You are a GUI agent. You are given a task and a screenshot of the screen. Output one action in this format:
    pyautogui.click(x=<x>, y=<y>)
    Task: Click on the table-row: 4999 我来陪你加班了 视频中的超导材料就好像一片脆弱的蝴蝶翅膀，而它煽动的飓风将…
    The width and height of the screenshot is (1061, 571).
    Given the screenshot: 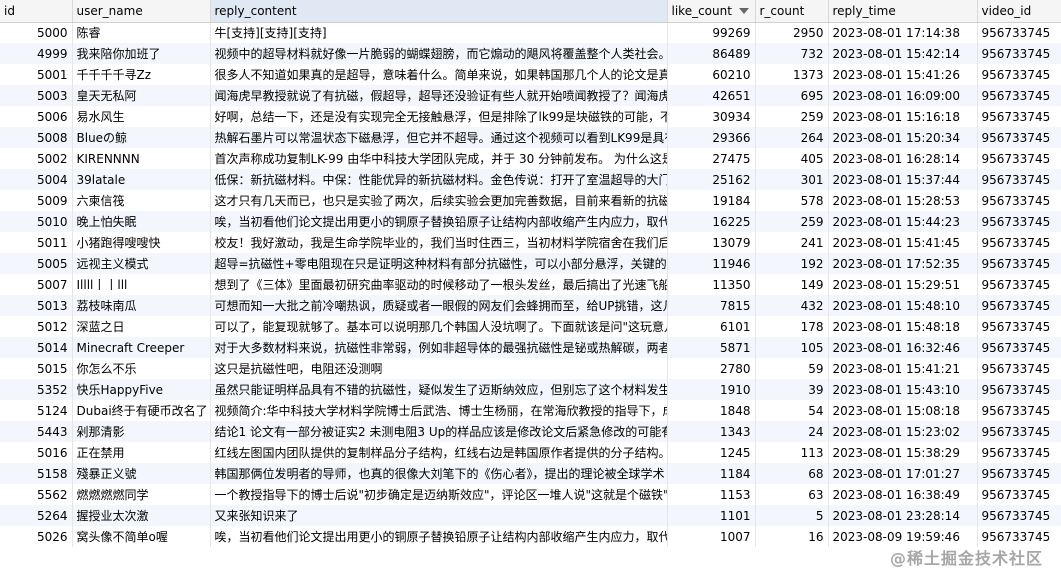 What is the action you would take?
    pyautogui.click(x=530, y=53)
    